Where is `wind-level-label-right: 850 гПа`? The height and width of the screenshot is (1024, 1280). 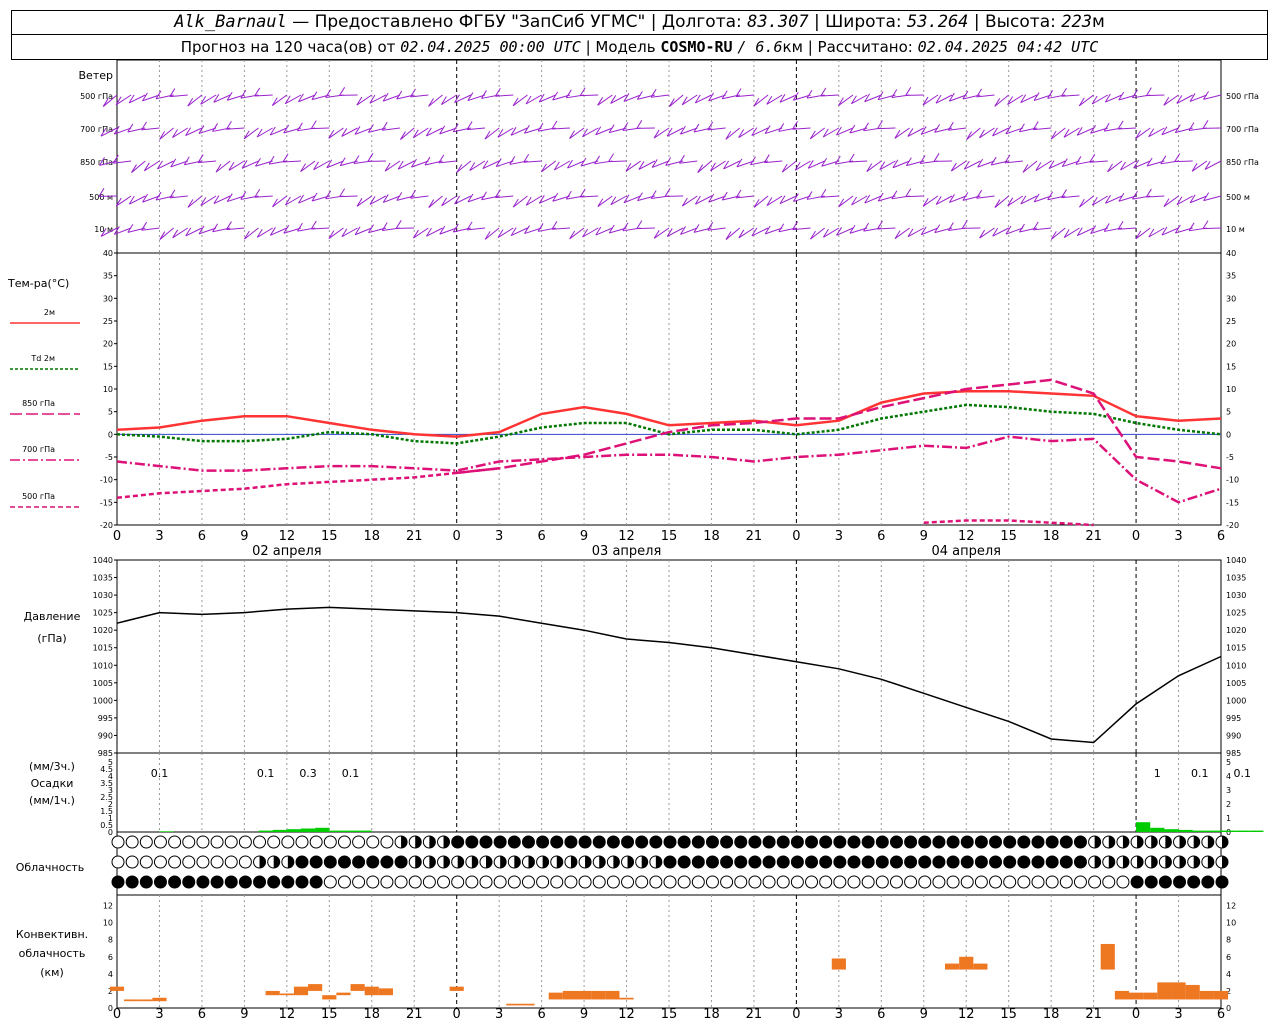
wind-level-label-right: 850 гПа is located at coordinates (1242, 162).